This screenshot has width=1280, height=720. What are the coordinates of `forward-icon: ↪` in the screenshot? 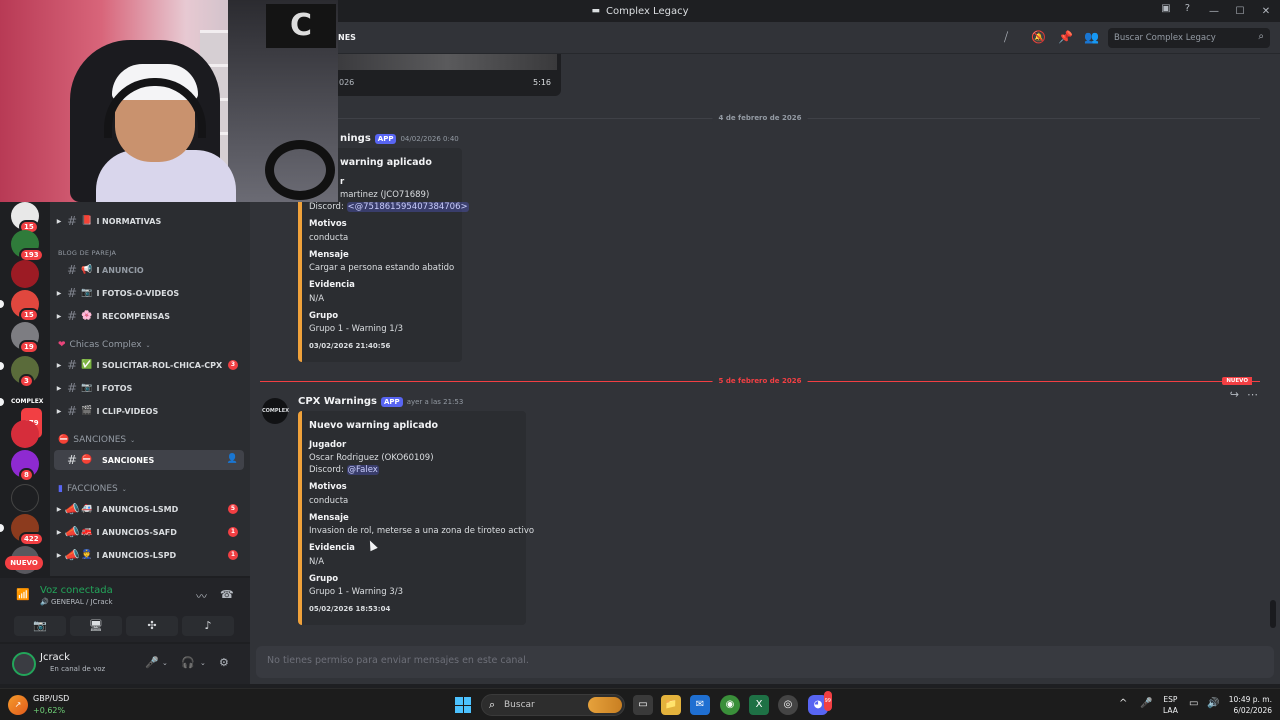 It's located at (1234, 394).